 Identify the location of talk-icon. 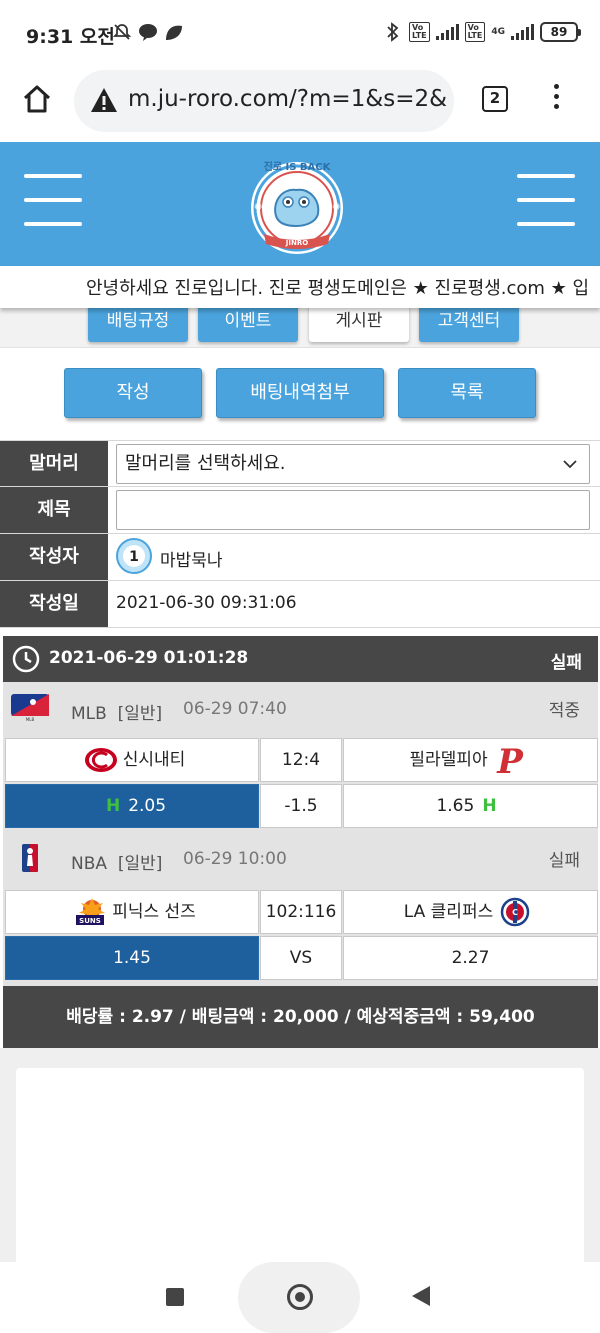
(148, 32).